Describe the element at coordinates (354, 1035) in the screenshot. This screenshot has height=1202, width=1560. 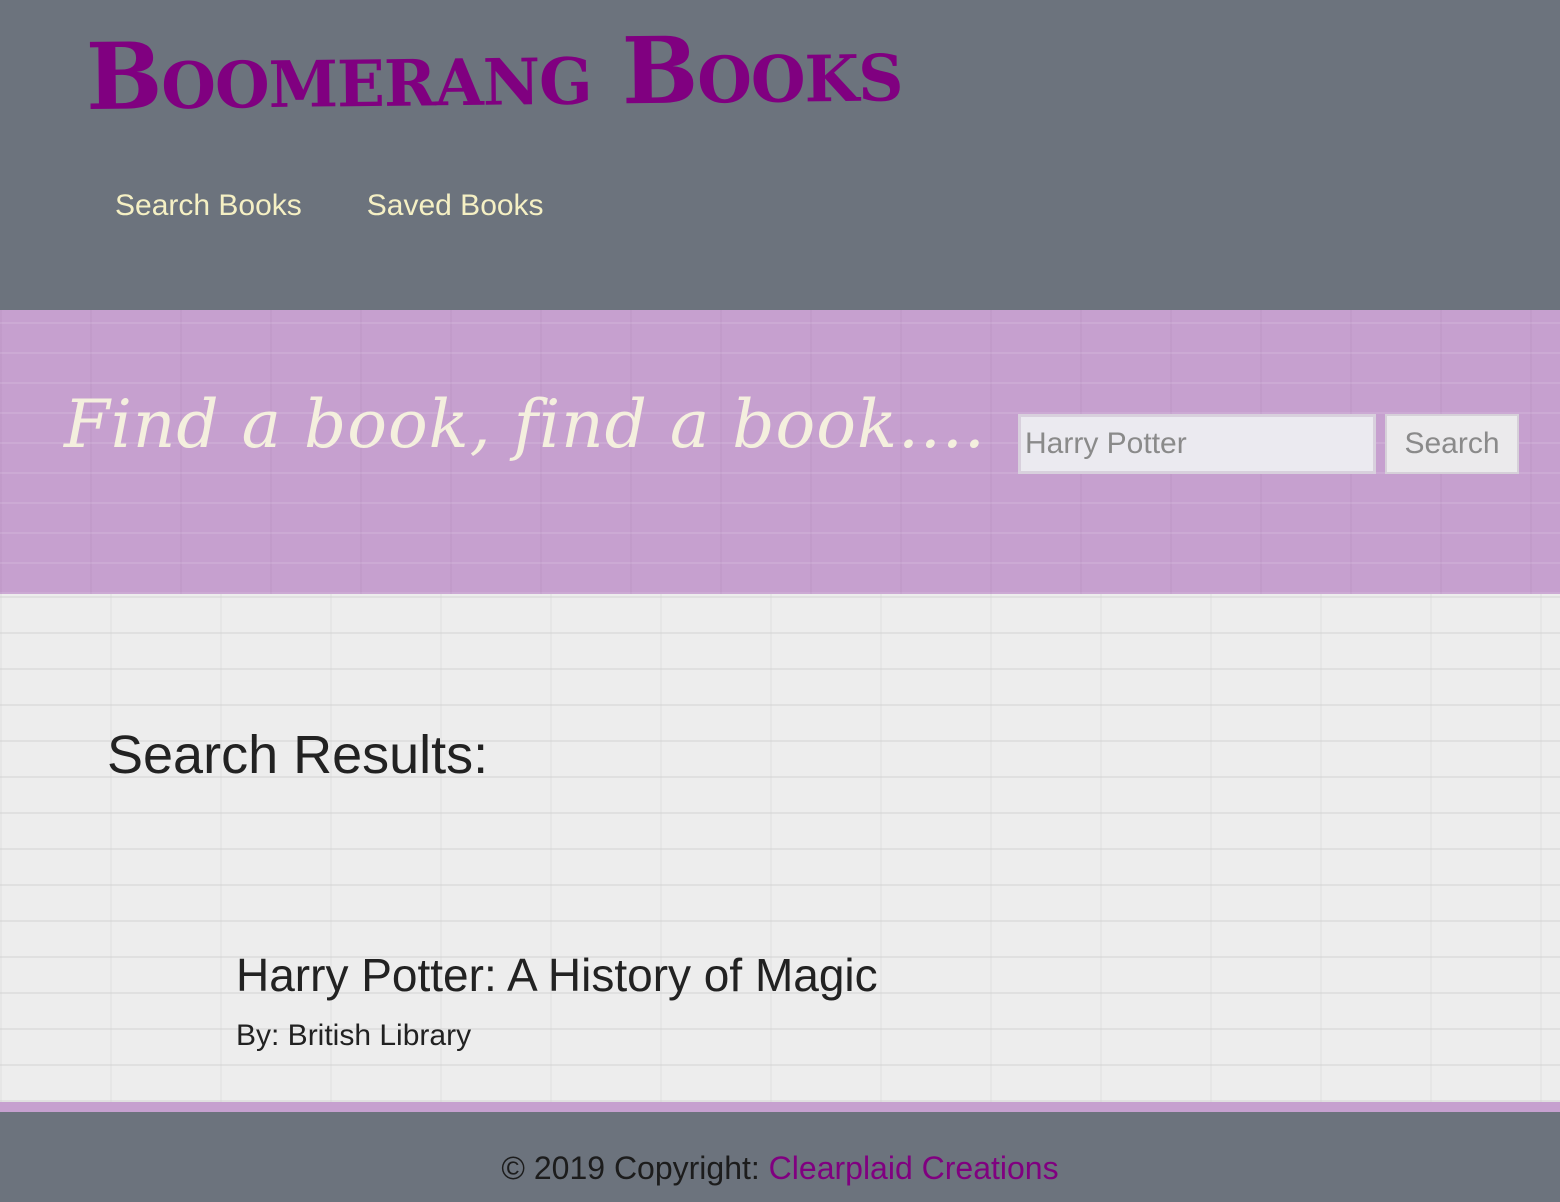
I see `result-author: By: British Library` at that location.